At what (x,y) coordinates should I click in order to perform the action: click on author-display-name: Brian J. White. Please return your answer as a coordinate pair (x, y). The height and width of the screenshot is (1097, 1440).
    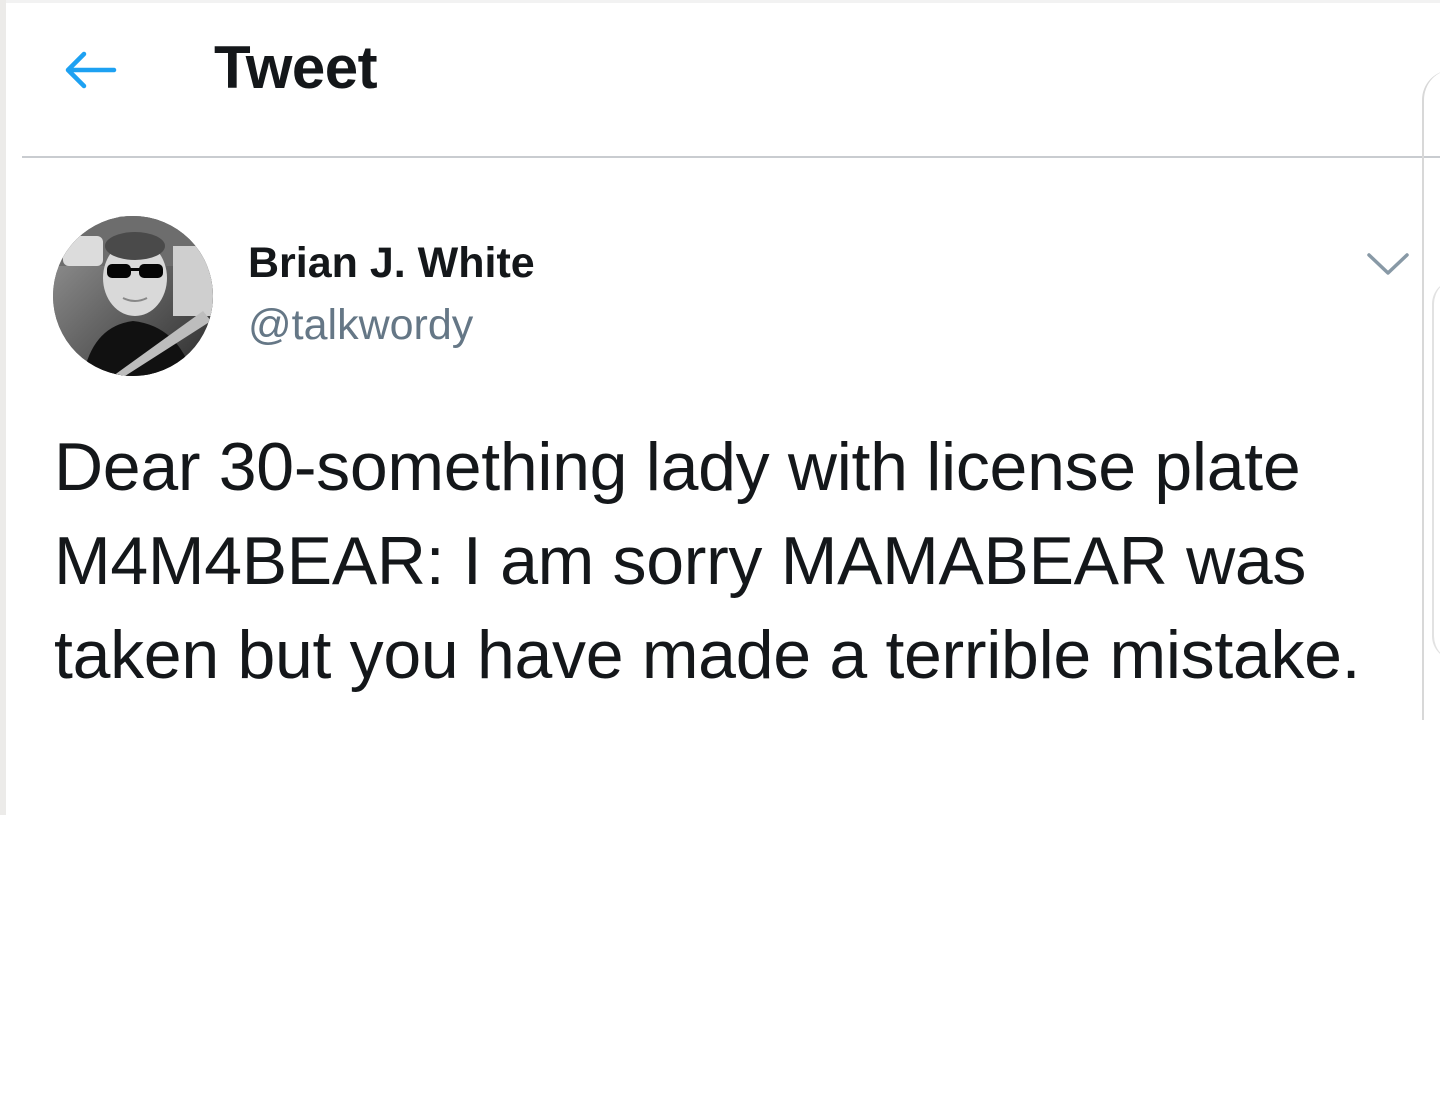
    Looking at the image, I should click on (391, 263).